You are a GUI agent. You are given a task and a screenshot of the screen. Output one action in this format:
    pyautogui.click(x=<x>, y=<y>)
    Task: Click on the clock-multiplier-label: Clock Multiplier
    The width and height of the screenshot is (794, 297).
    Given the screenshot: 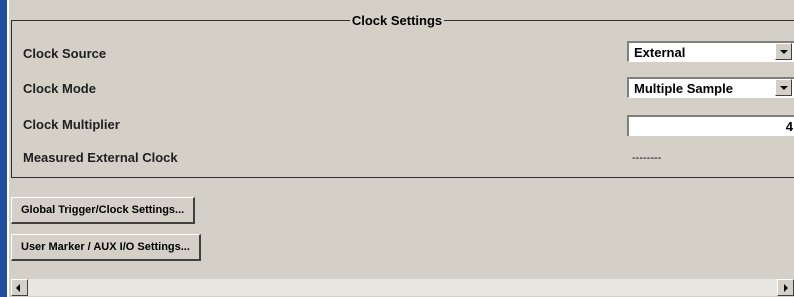 What is the action you would take?
    pyautogui.click(x=71, y=124)
    